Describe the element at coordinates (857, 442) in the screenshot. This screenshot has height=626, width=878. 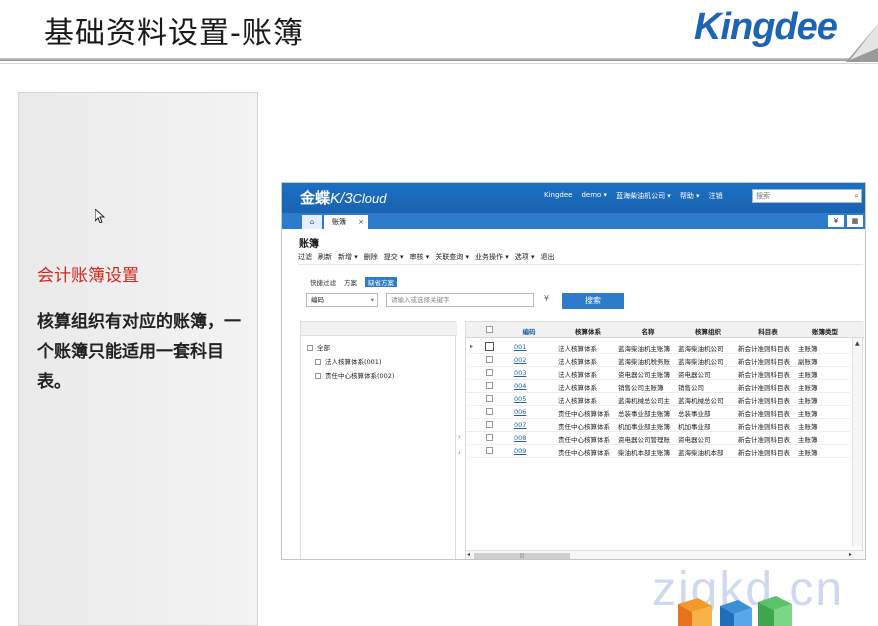
I see `vertical-scrollbar: ▲` at that location.